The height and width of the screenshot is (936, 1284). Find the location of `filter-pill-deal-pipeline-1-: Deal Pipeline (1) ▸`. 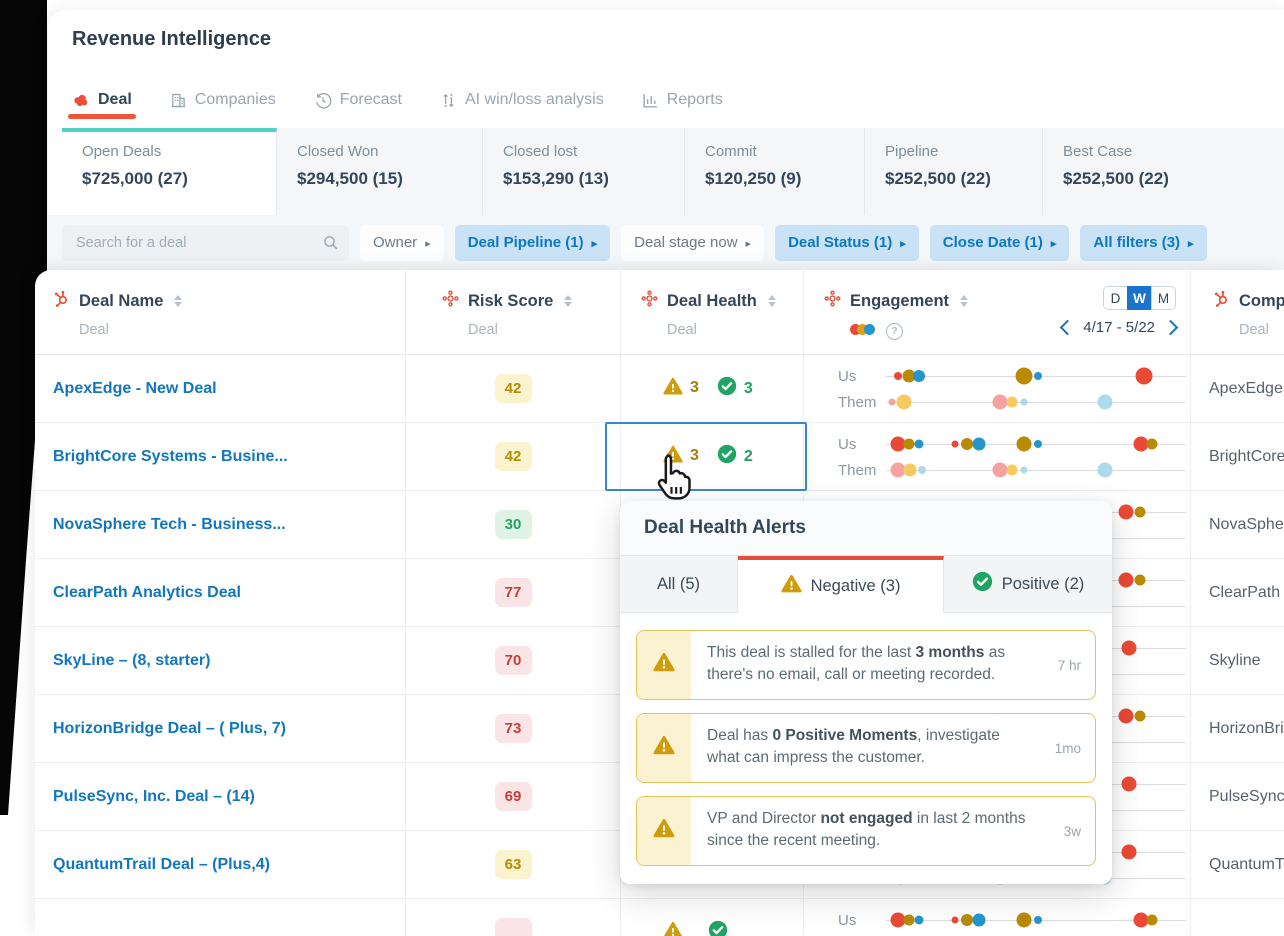

filter-pill-deal-pipeline-1-: Deal Pipeline (1) ▸ is located at coordinates (532, 242).